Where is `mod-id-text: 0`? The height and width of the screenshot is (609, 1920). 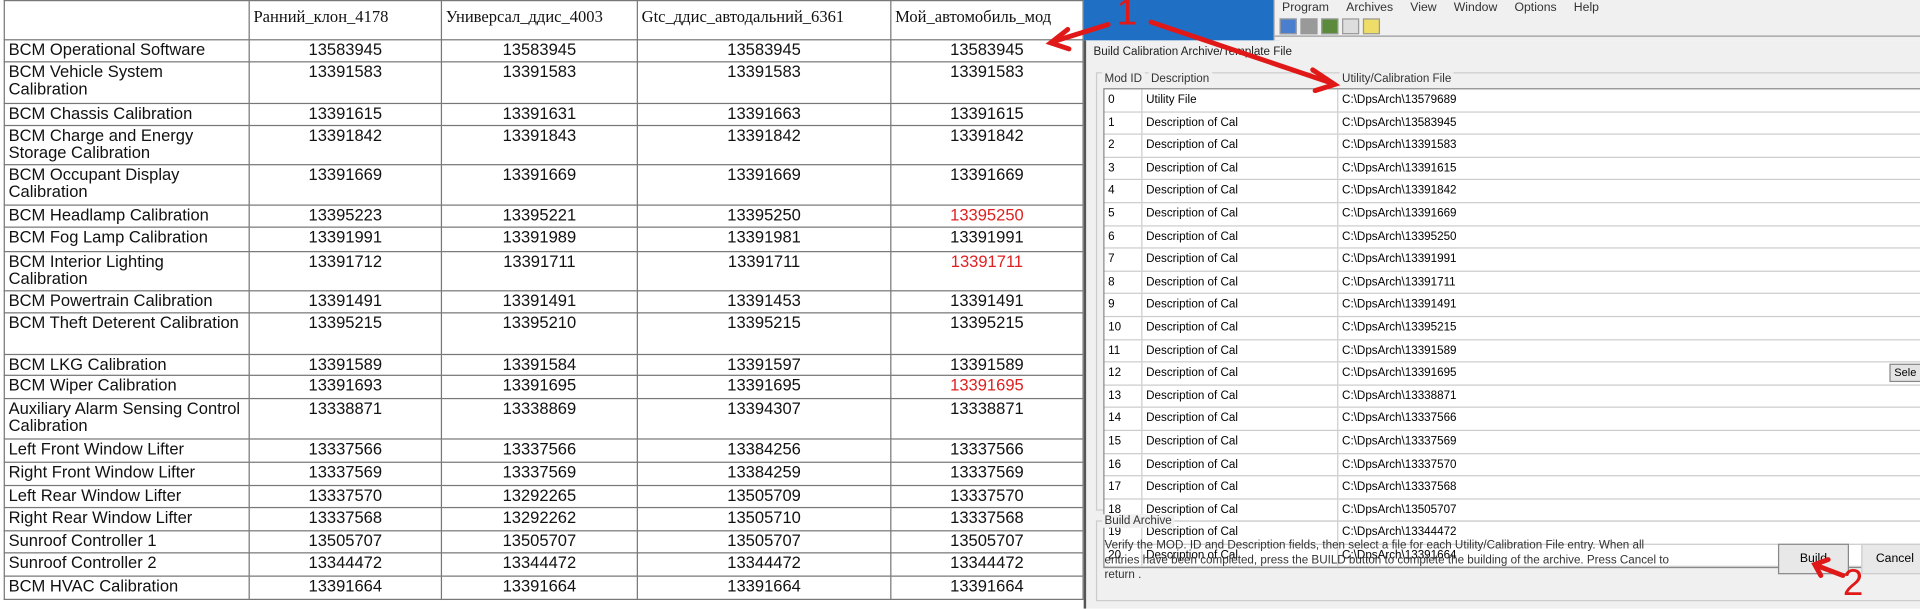 mod-id-text: 0 is located at coordinates (1111, 100).